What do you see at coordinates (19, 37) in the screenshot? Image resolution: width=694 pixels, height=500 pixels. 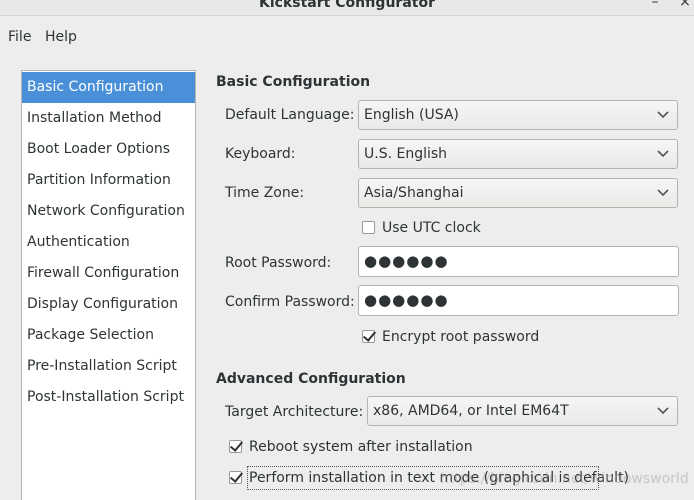 I see `menu-file: File` at bounding box center [19, 37].